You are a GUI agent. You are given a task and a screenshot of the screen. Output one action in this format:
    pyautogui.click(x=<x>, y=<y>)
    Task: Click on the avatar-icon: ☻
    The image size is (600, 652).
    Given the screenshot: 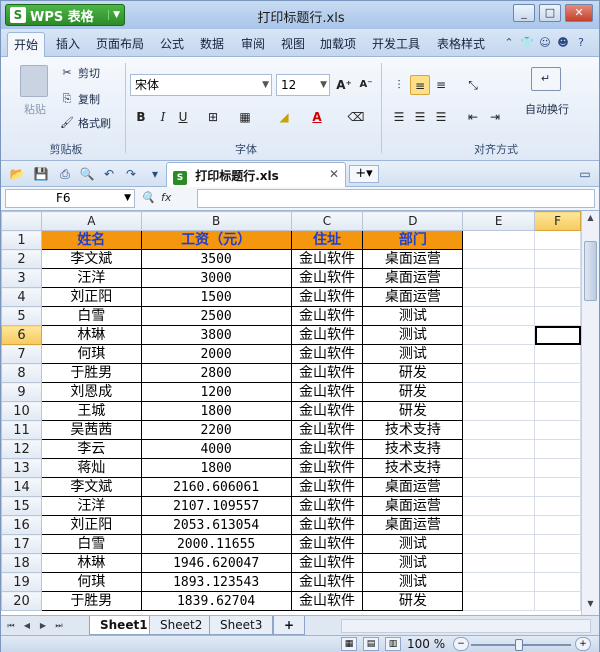 What is the action you would take?
    pyautogui.click(x=563, y=43)
    